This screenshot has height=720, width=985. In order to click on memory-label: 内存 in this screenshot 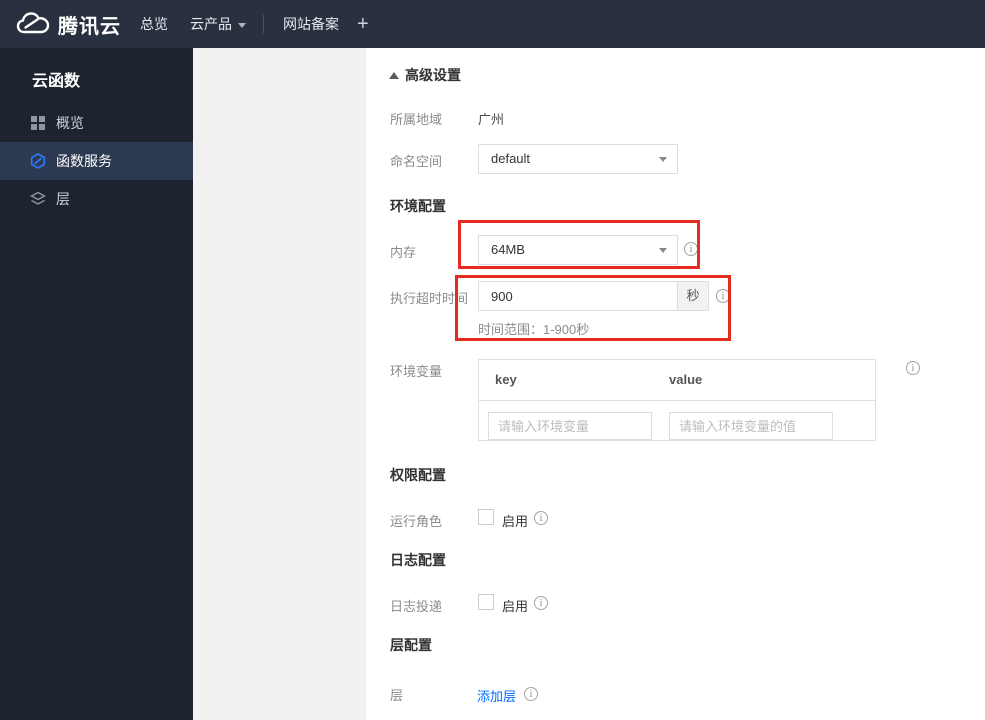, I will do `click(403, 252)`.